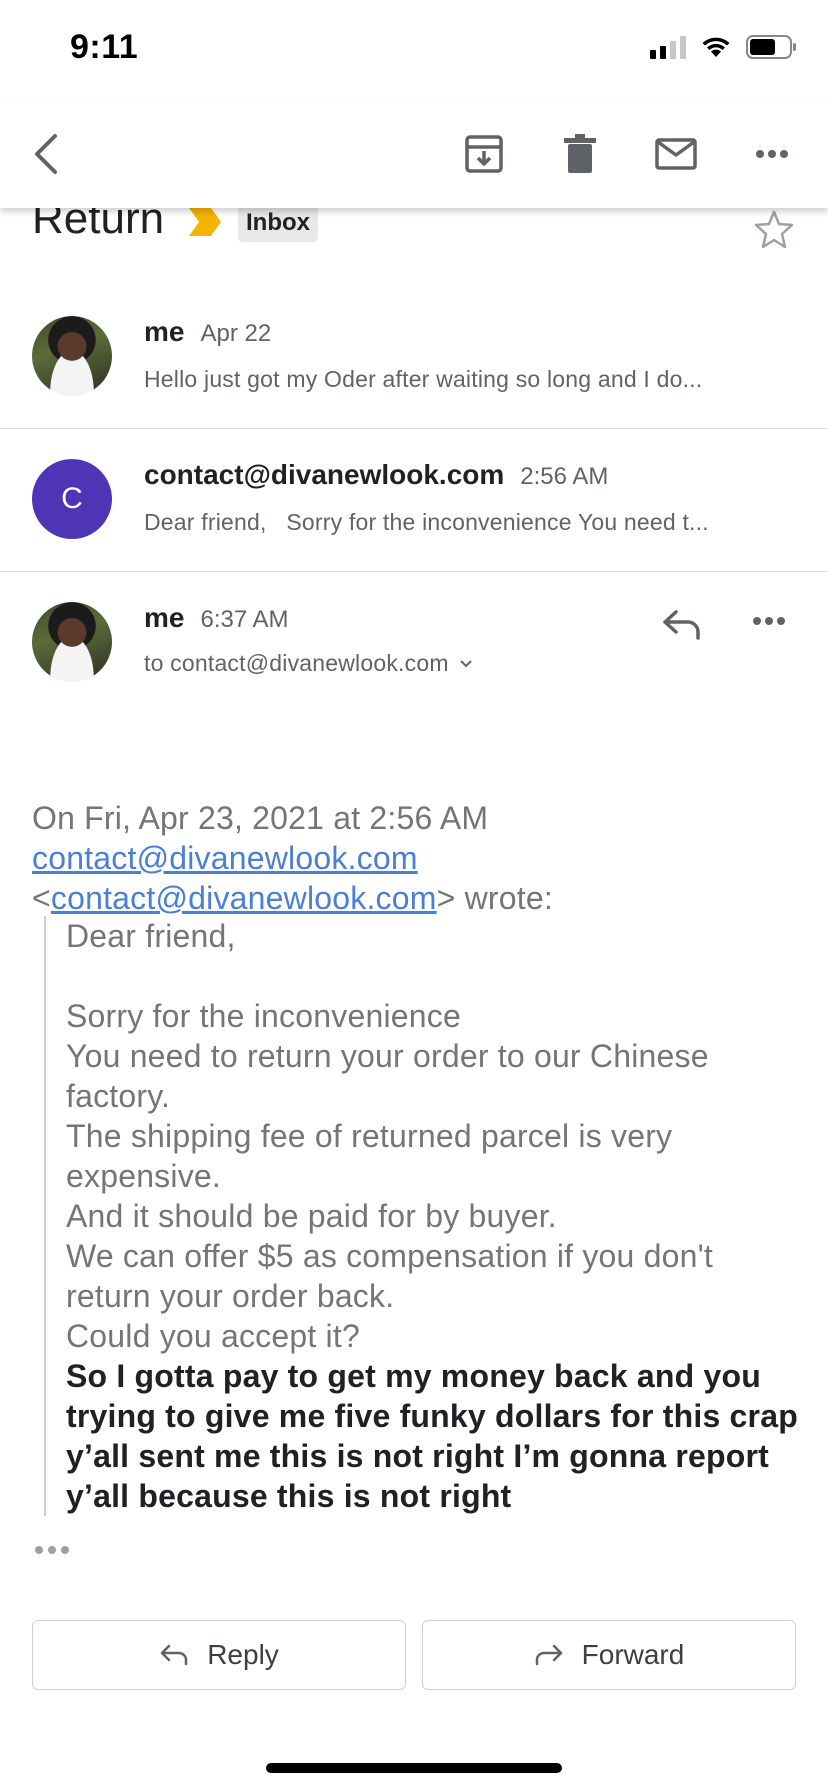 The image size is (828, 1792). I want to click on wifi-icon, so click(716, 47).